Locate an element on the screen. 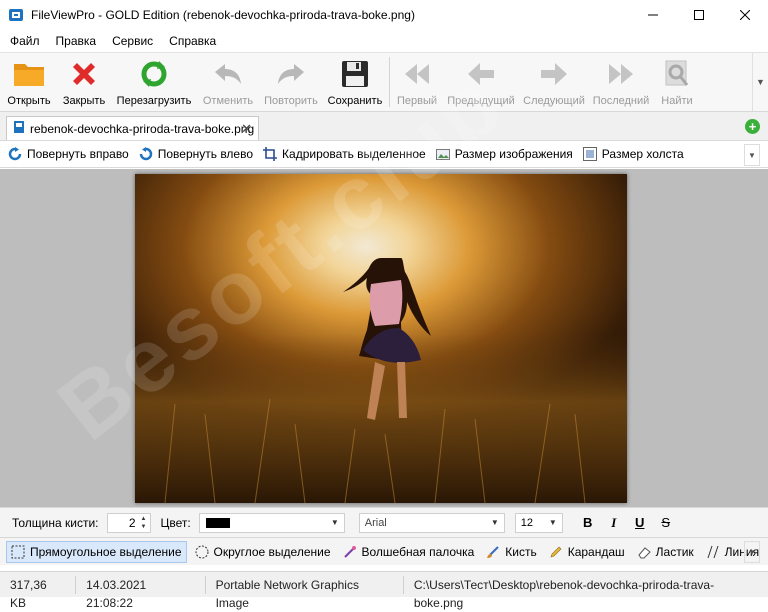 This screenshot has width=768, height=612. color-label: Цвет: is located at coordinates (175, 522).